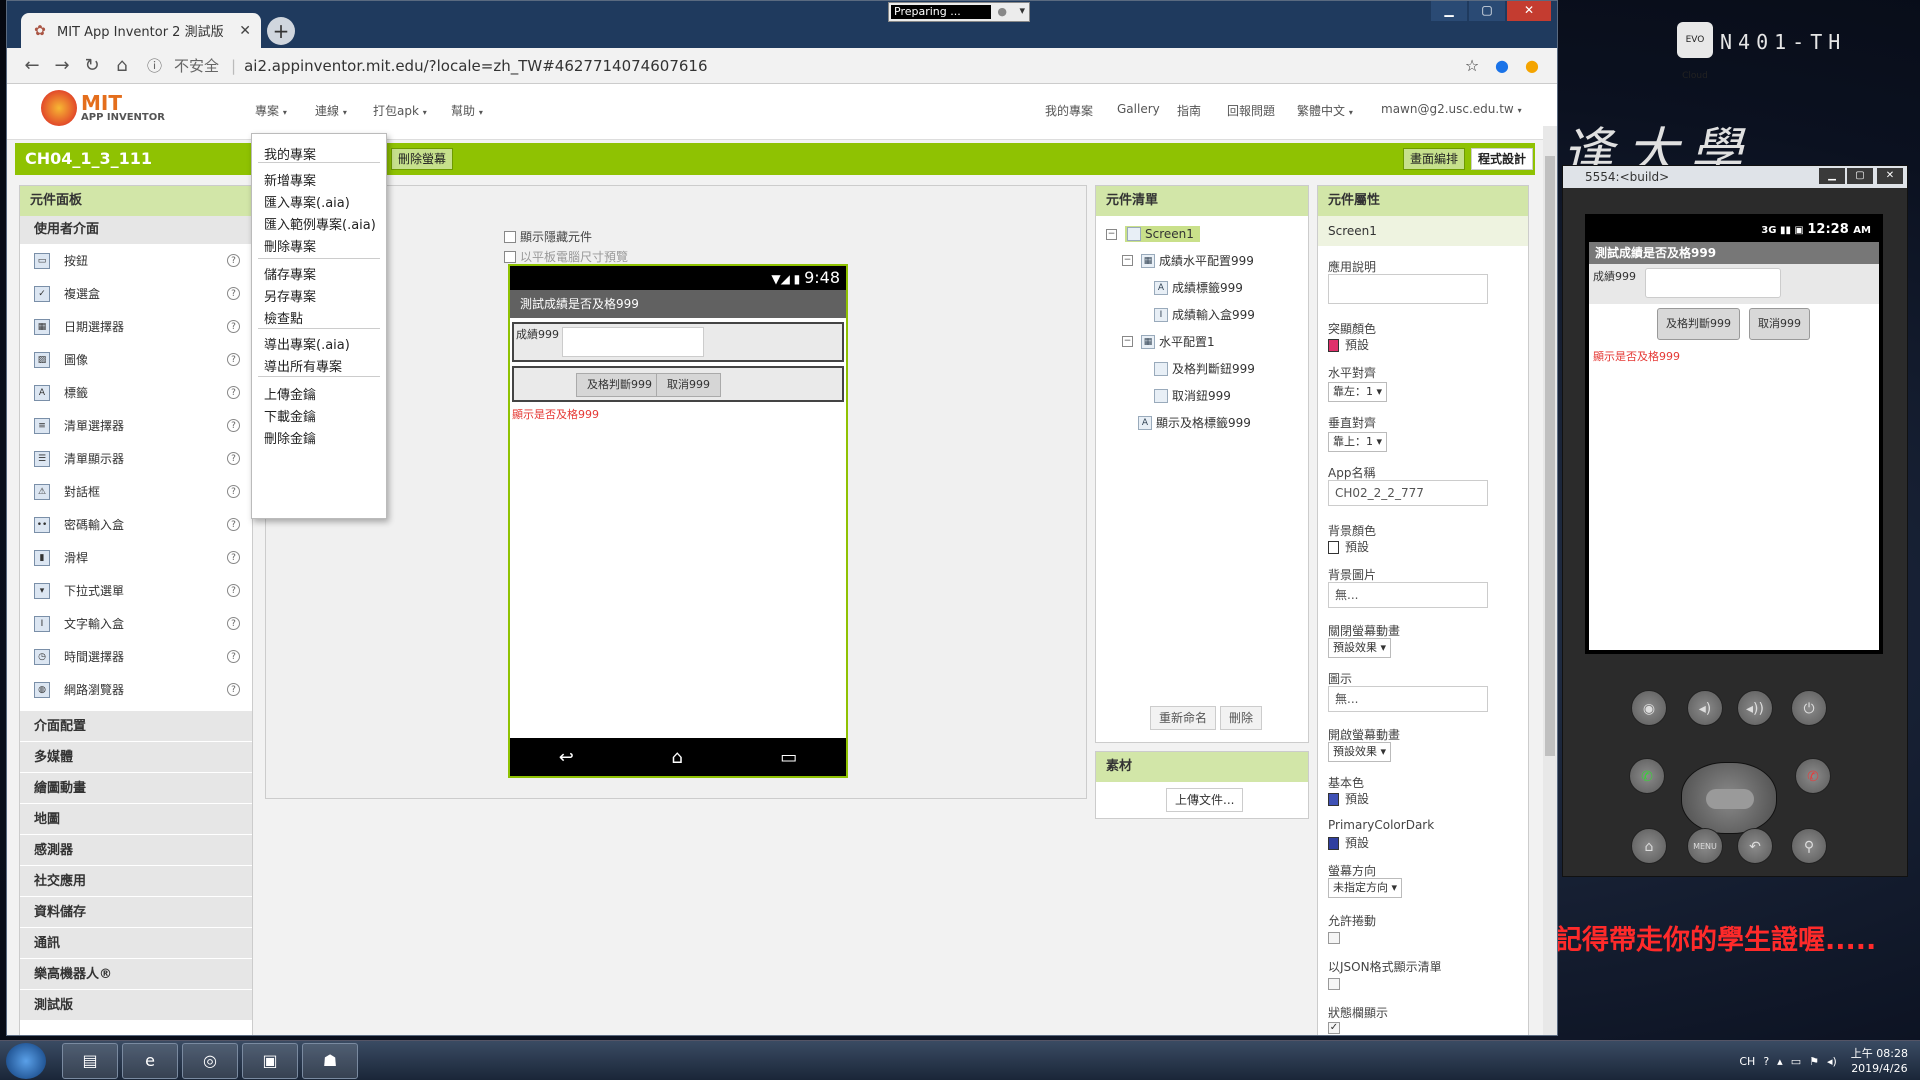 This screenshot has height=1080, width=1920. What do you see at coordinates (633, 342) in the screenshot?
I see `score-textbox` at bounding box center [633, 342].